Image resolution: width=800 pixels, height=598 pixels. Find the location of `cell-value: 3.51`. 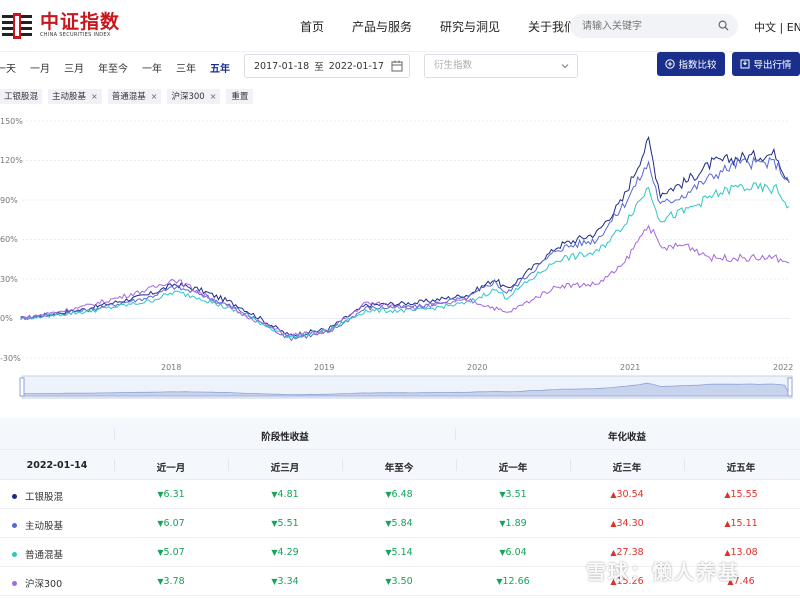

cell-value: 3.51 is located at coordinates (516, 494).